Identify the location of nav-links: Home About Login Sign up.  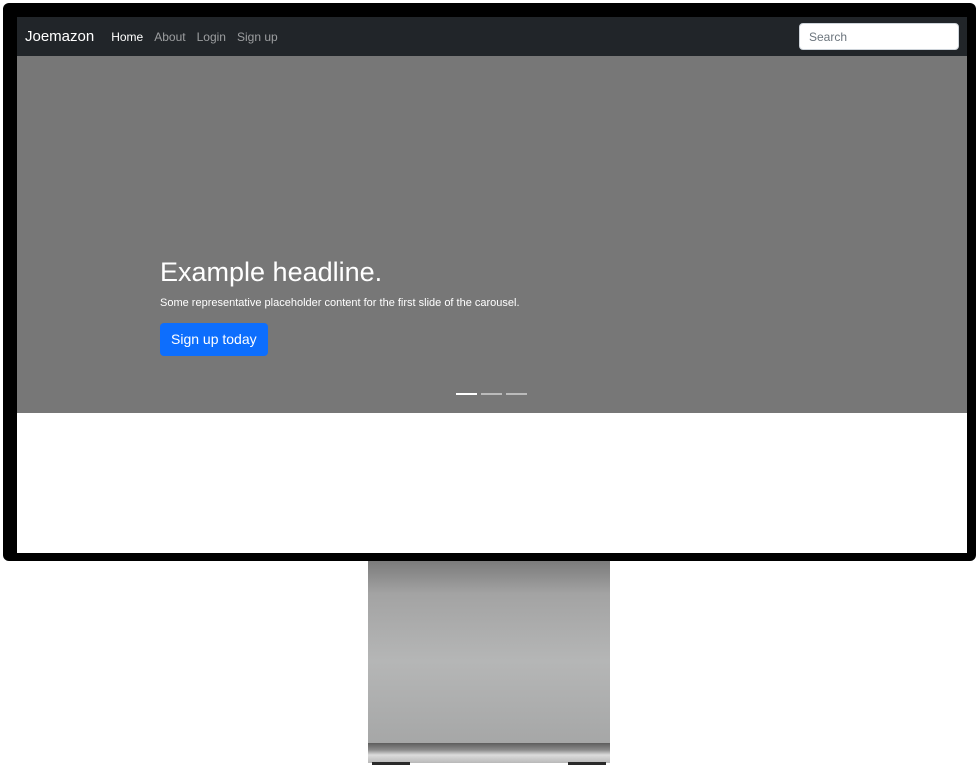
(199, 37).